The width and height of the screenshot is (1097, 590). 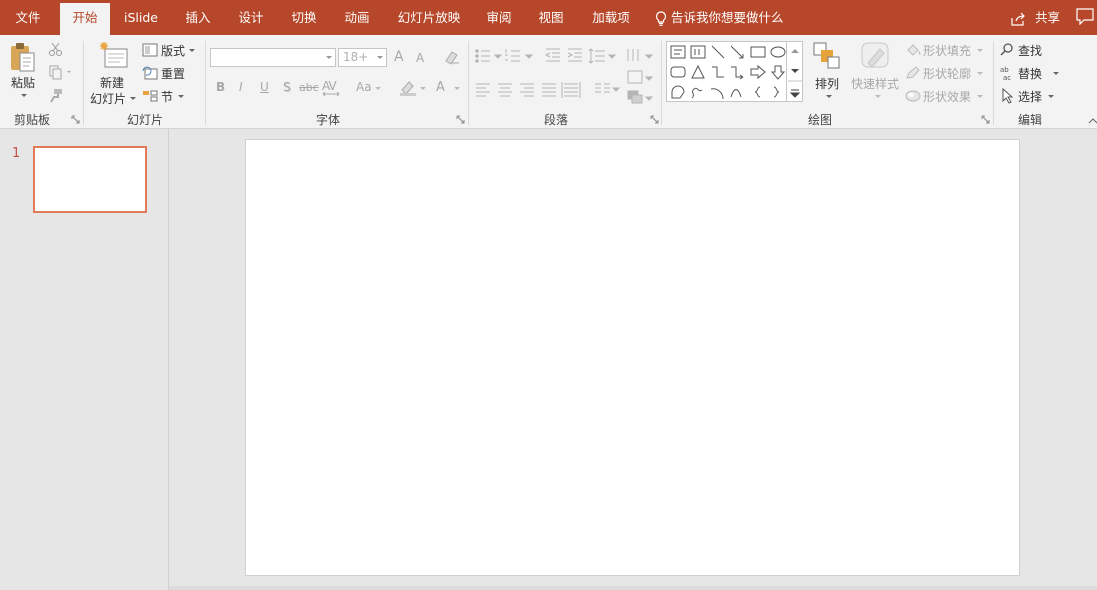 What do you see at coordinates (24, 71) in the screenshot?
I see `paste-button: 粘贴` at bounding box center [24, 71].